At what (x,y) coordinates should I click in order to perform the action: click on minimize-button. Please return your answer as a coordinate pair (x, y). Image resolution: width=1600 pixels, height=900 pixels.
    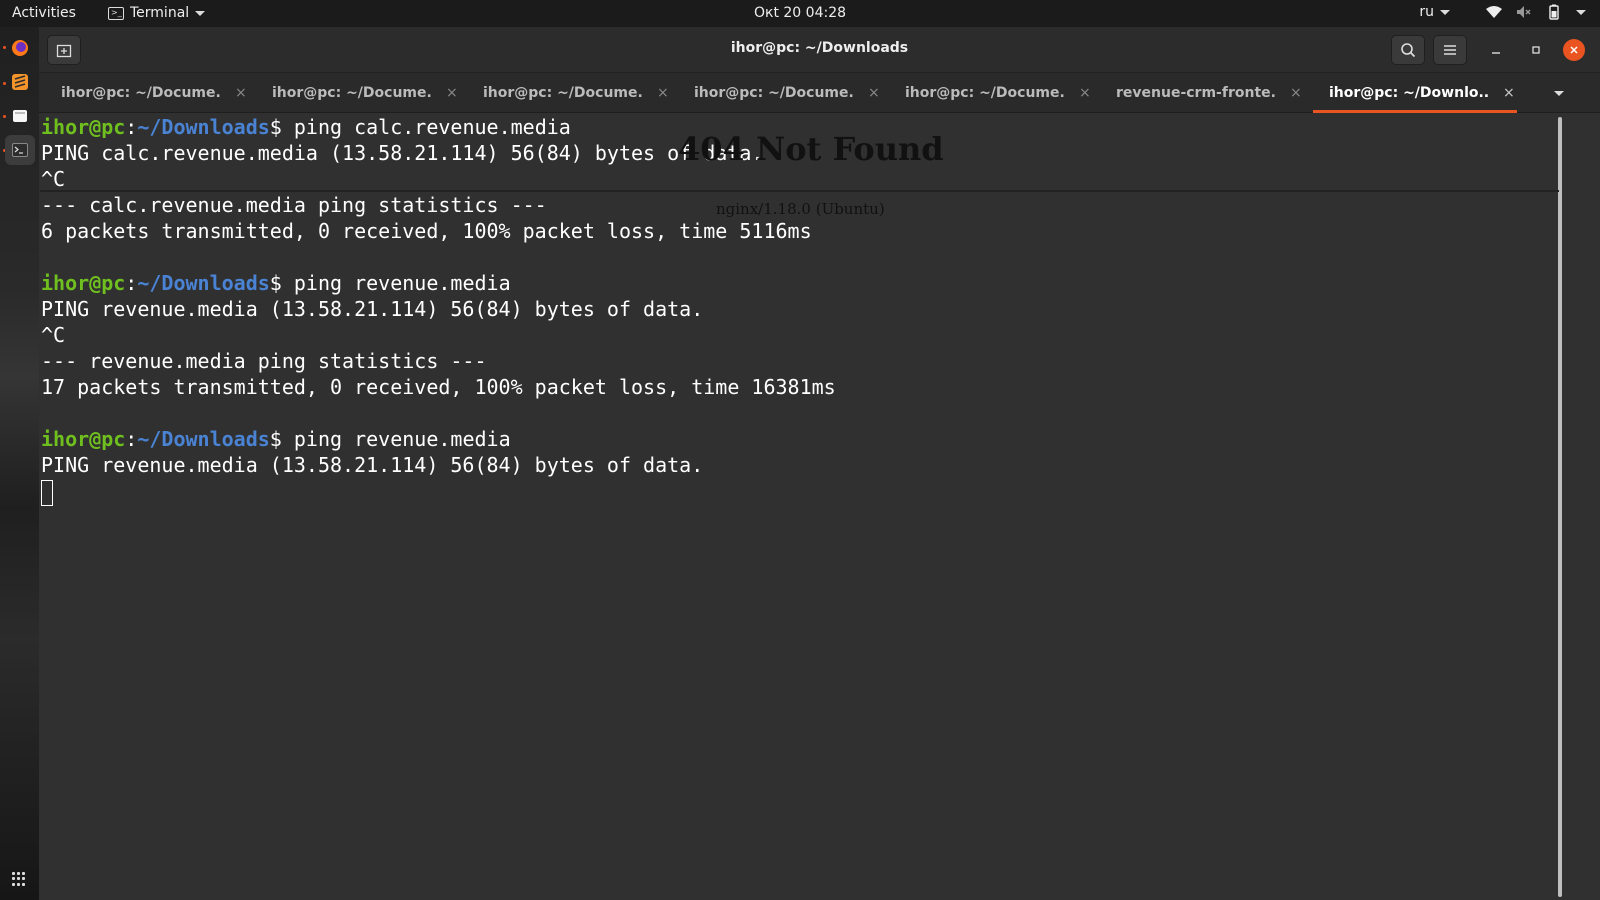
    Looking at the image, I should click on (1496, 50).